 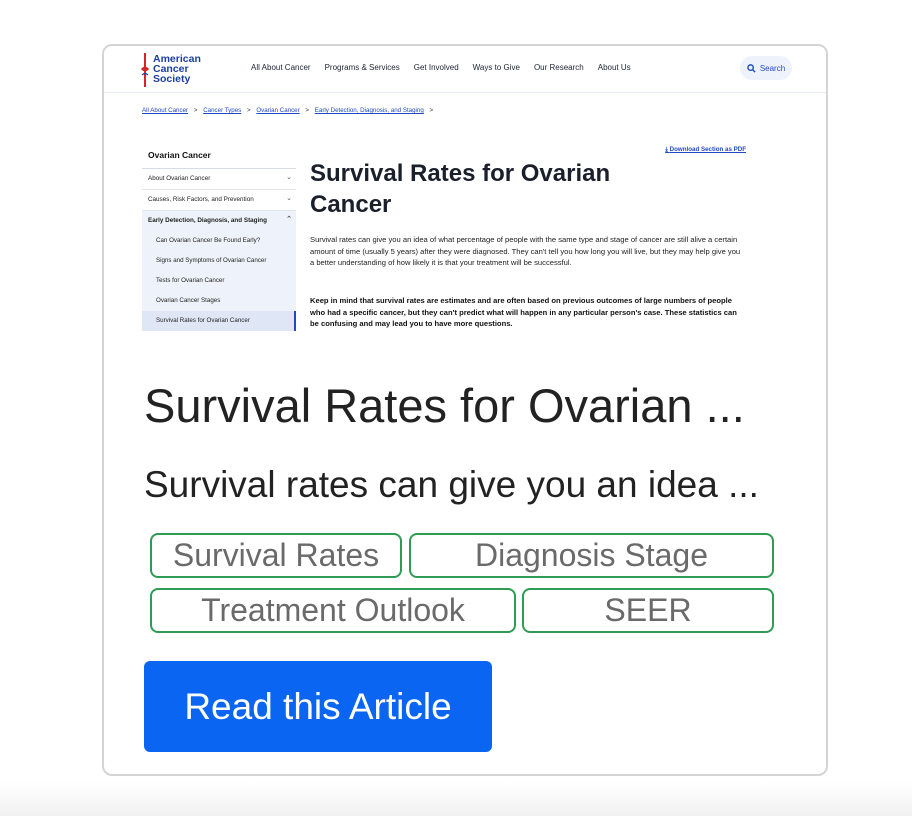 I want to click on download-pdf-link: ⤓ Download Section as PDF, so click(x=705, y=150).